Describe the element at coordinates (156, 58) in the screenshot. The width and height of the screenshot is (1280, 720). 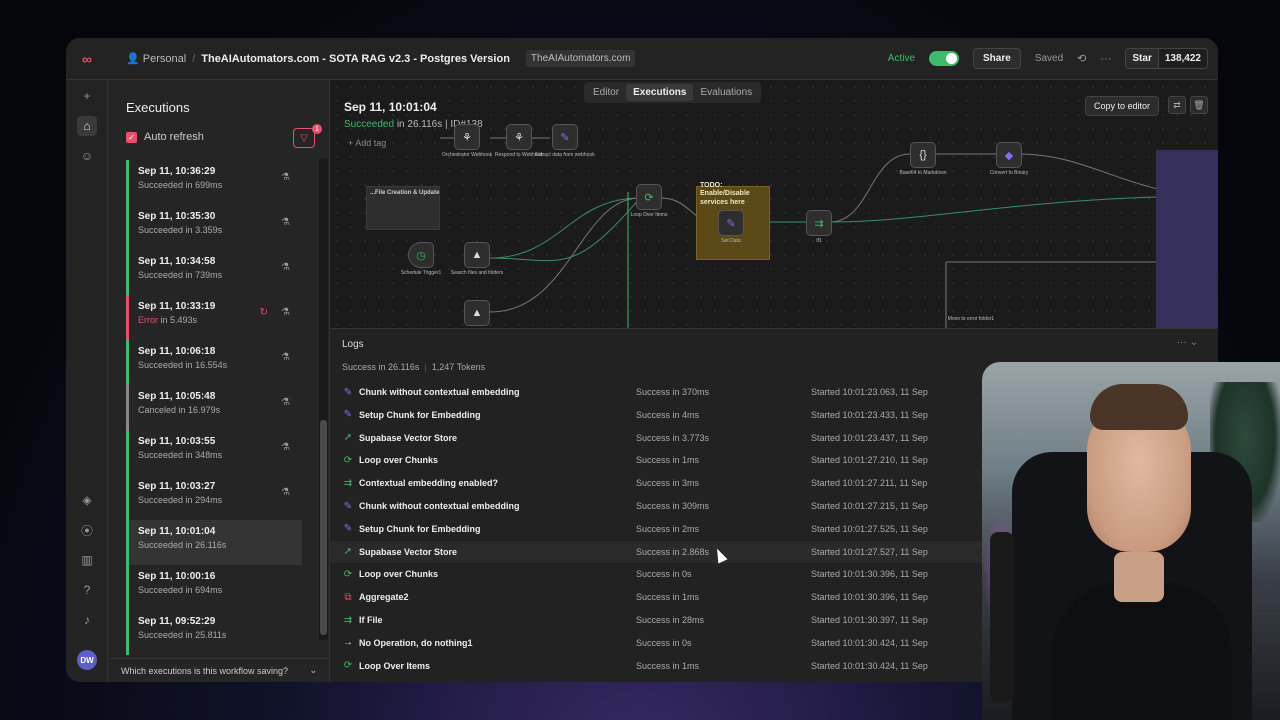
I see `breadcrumb-user: 👤 Personal` at that location.